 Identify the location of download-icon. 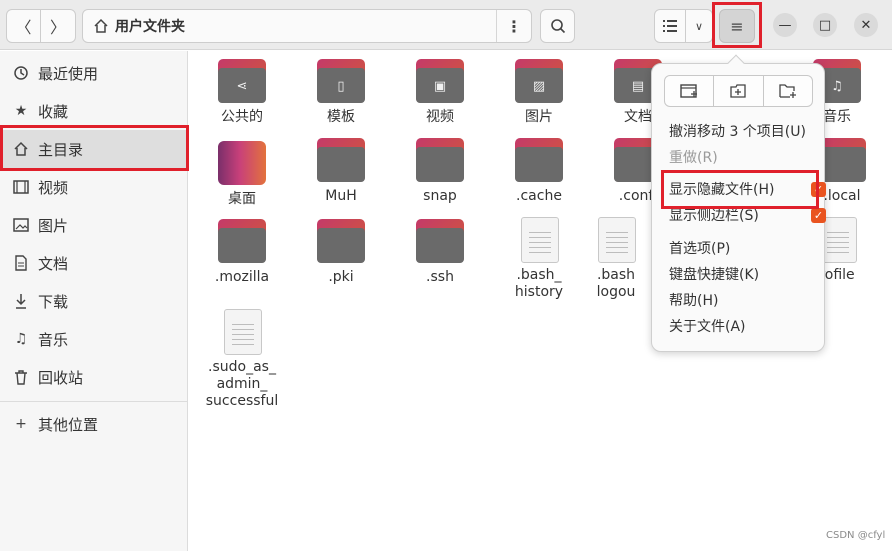
(21, 301).